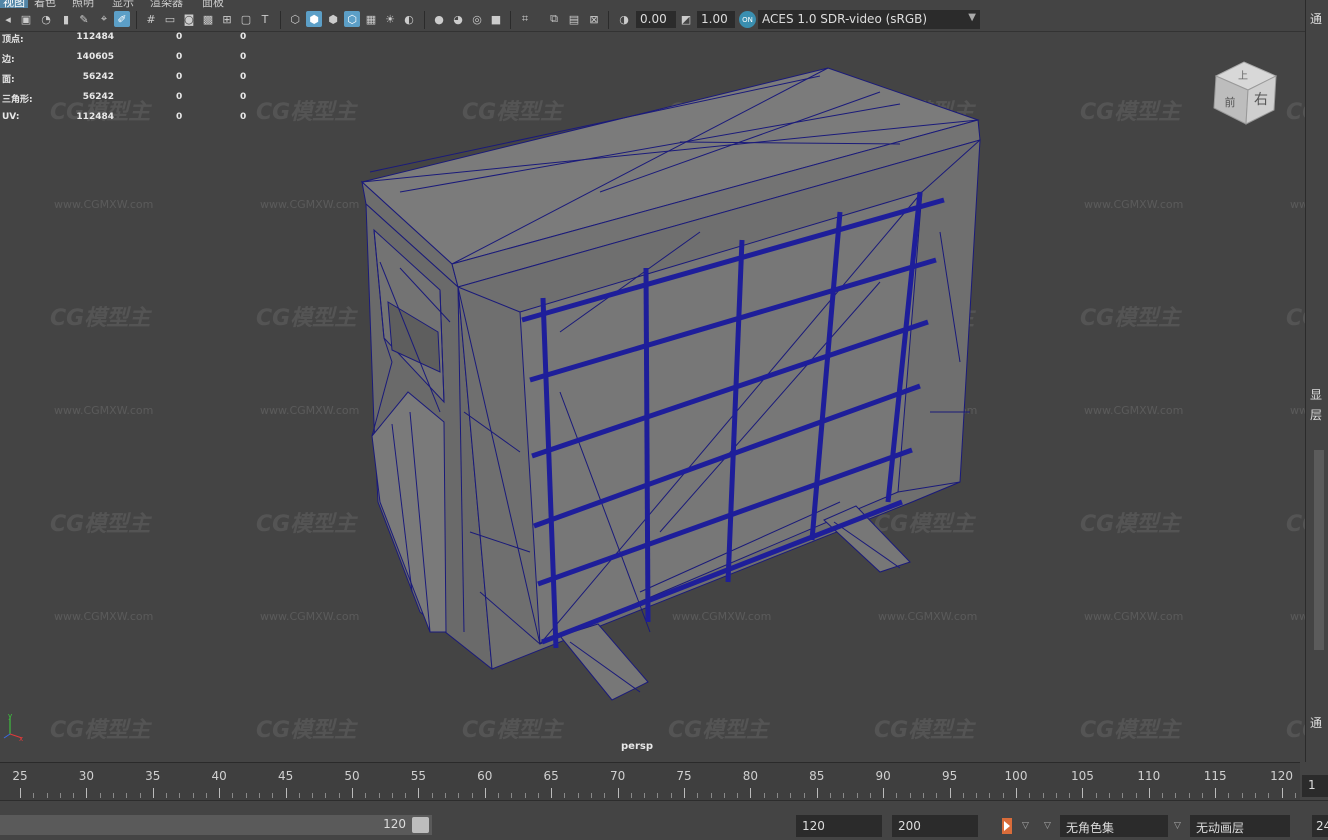  Describe the element at coordinates (420, 825) in the screenshot. I see `range-slider-handle` at that location.